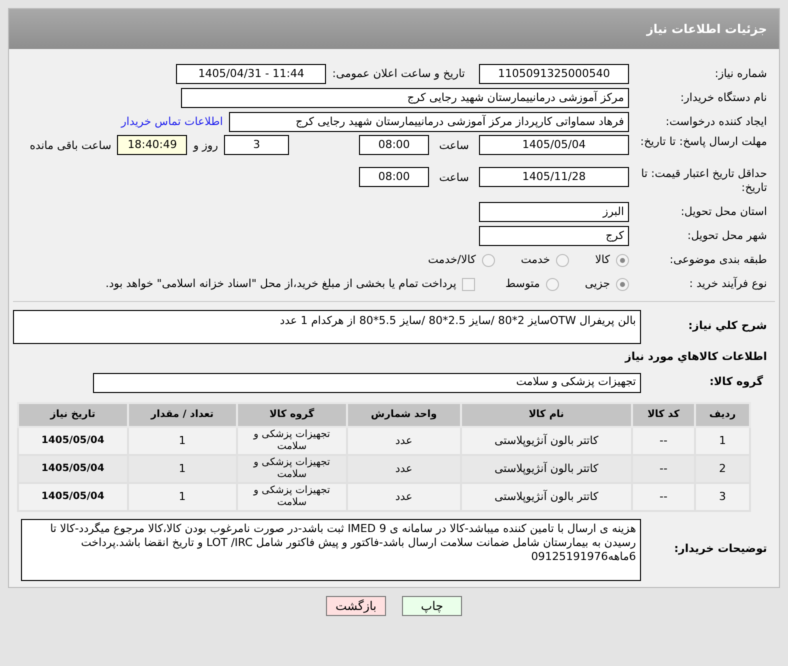 Image resolution: width=788 pixels, height=666 pixels. What do you see at coordinates (452, 260) in the screenshot?
I see `radio-label: کالا/خدمت` at bounding box center [452, 260].